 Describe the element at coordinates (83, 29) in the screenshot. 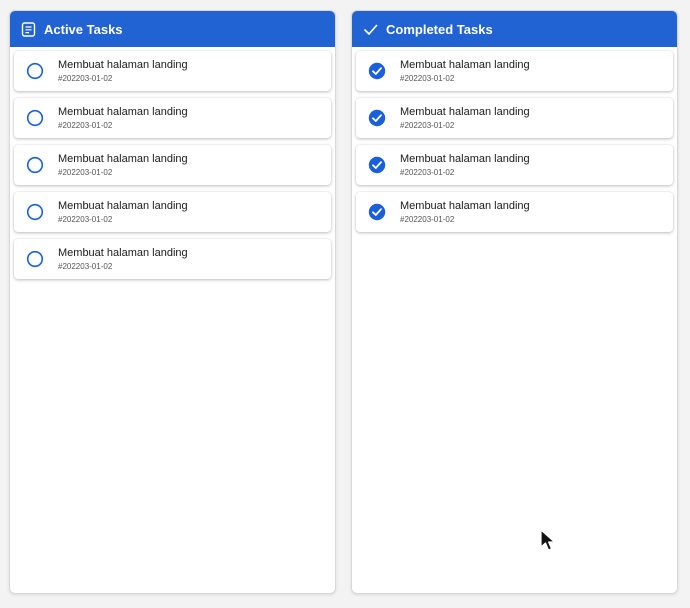

I see `active-tasks-title: Active Tasks` at that location.